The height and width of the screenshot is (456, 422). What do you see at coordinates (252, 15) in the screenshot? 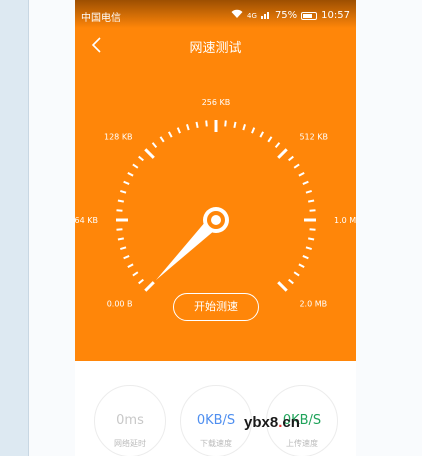
I see `network-type: 4G` at bounding box center [252, 15].